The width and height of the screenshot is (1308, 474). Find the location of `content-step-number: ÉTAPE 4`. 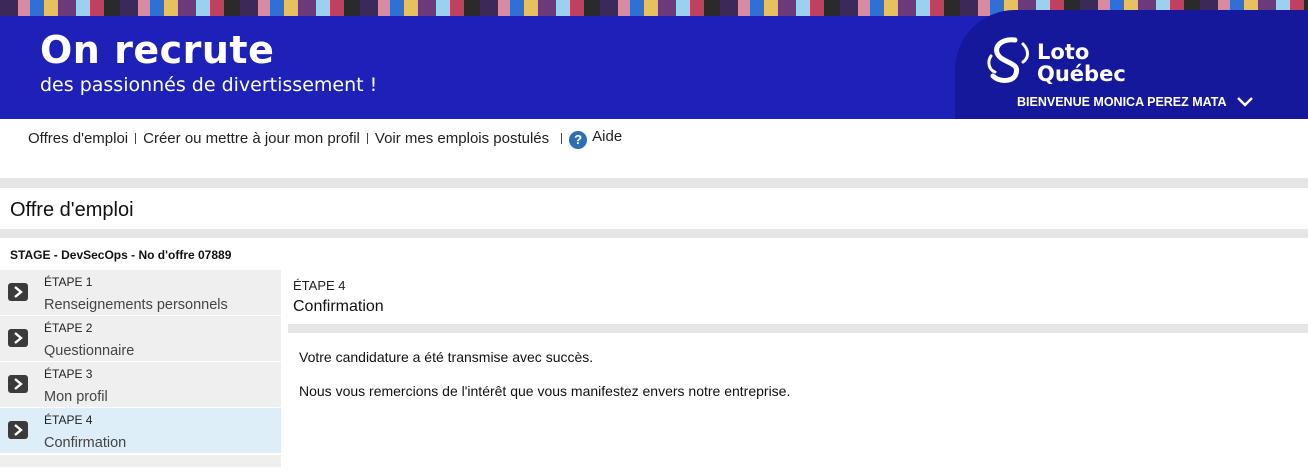

content-step-number: ÉTAPE 4 is located at coordinates (319, 285).